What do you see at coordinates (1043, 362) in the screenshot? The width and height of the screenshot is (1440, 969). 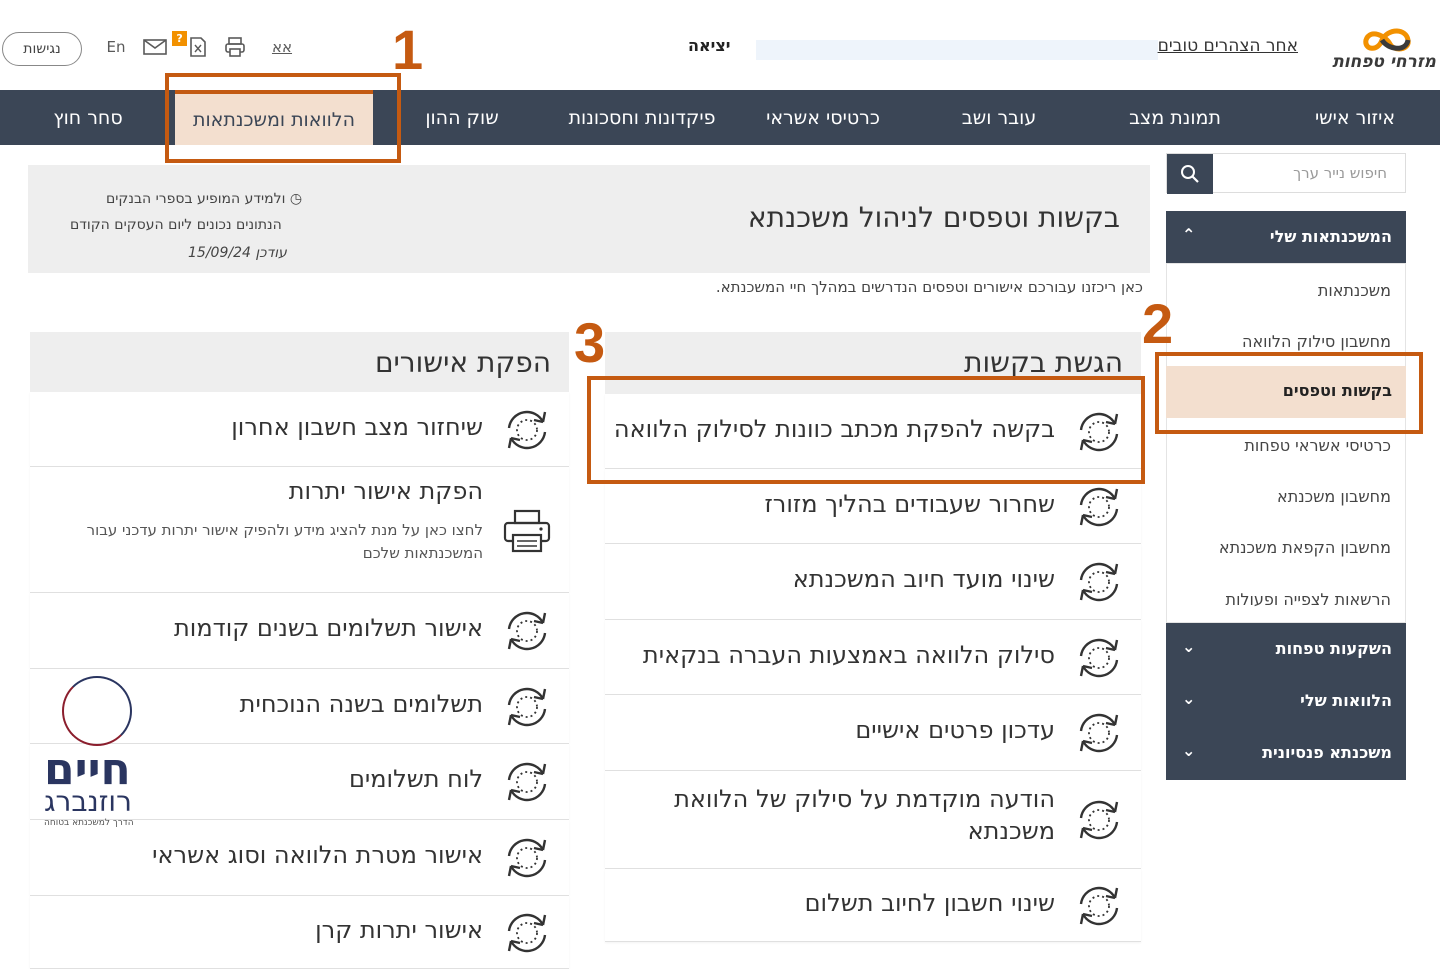 I see `requests-card-title: הגשת בקשות` at bounding box center [1043, 362].